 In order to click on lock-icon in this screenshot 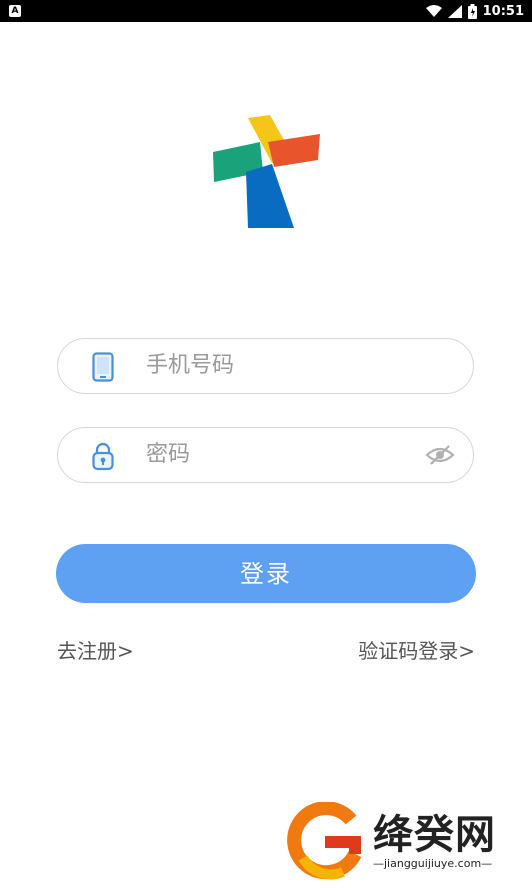, I will do `click(103, 456)`.